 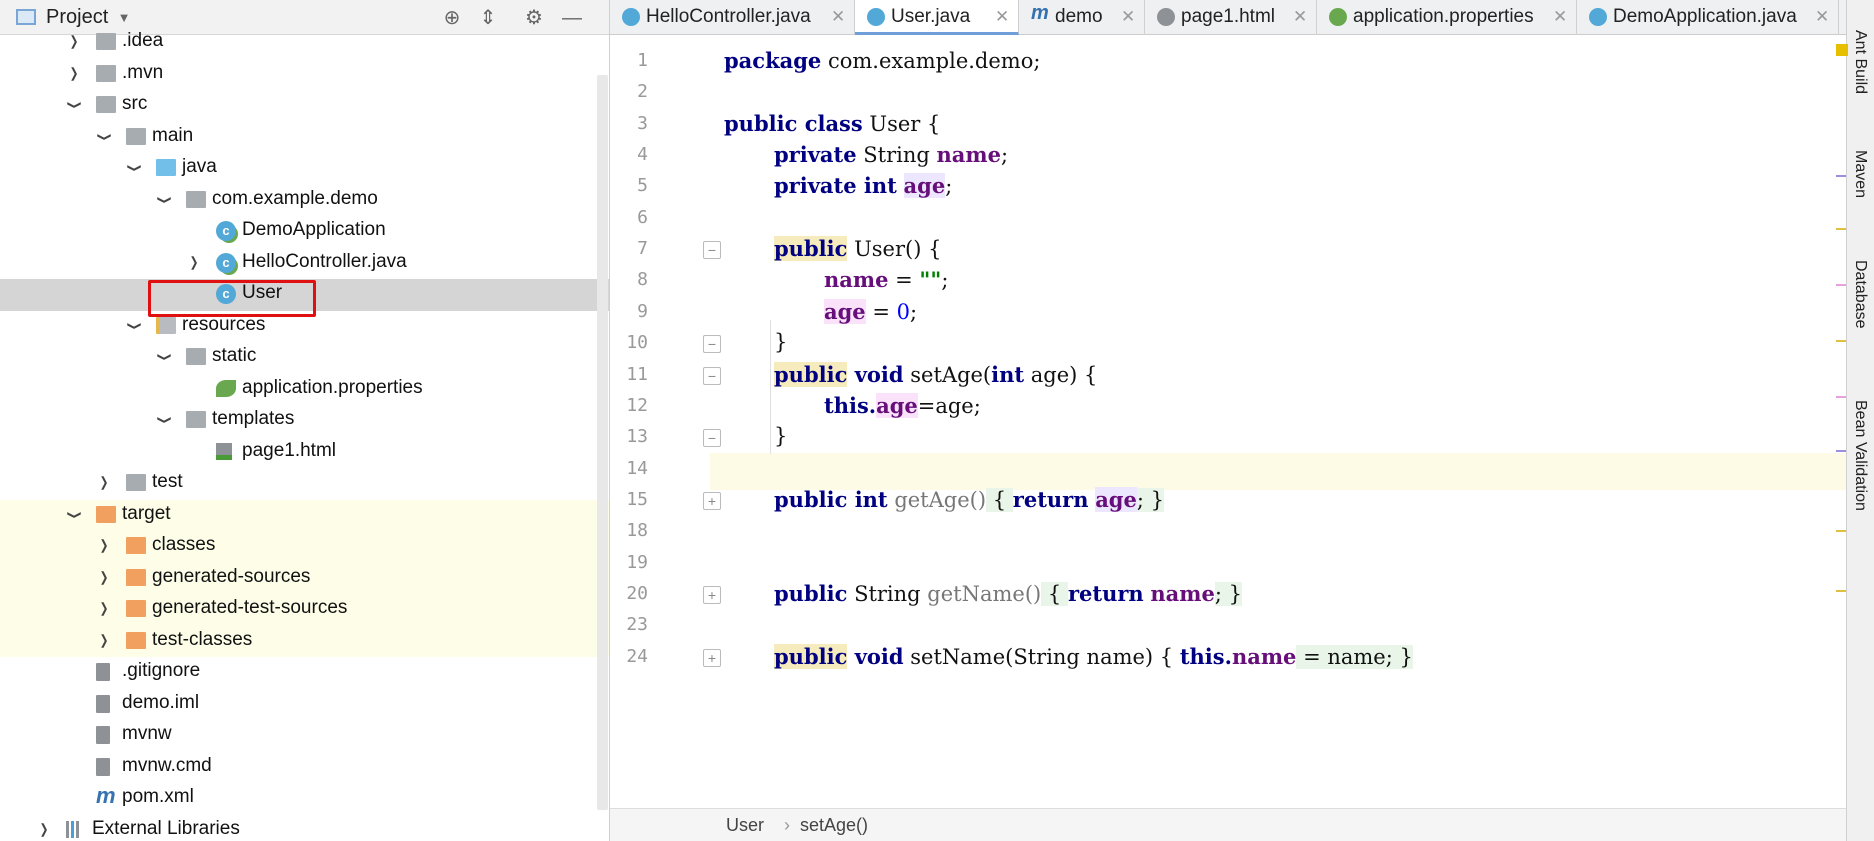 What do you see at coordinates (732, 17) in the screenshot?
I see `editor-tab: HelloController.java ✕` at bounding box center [732, 17].